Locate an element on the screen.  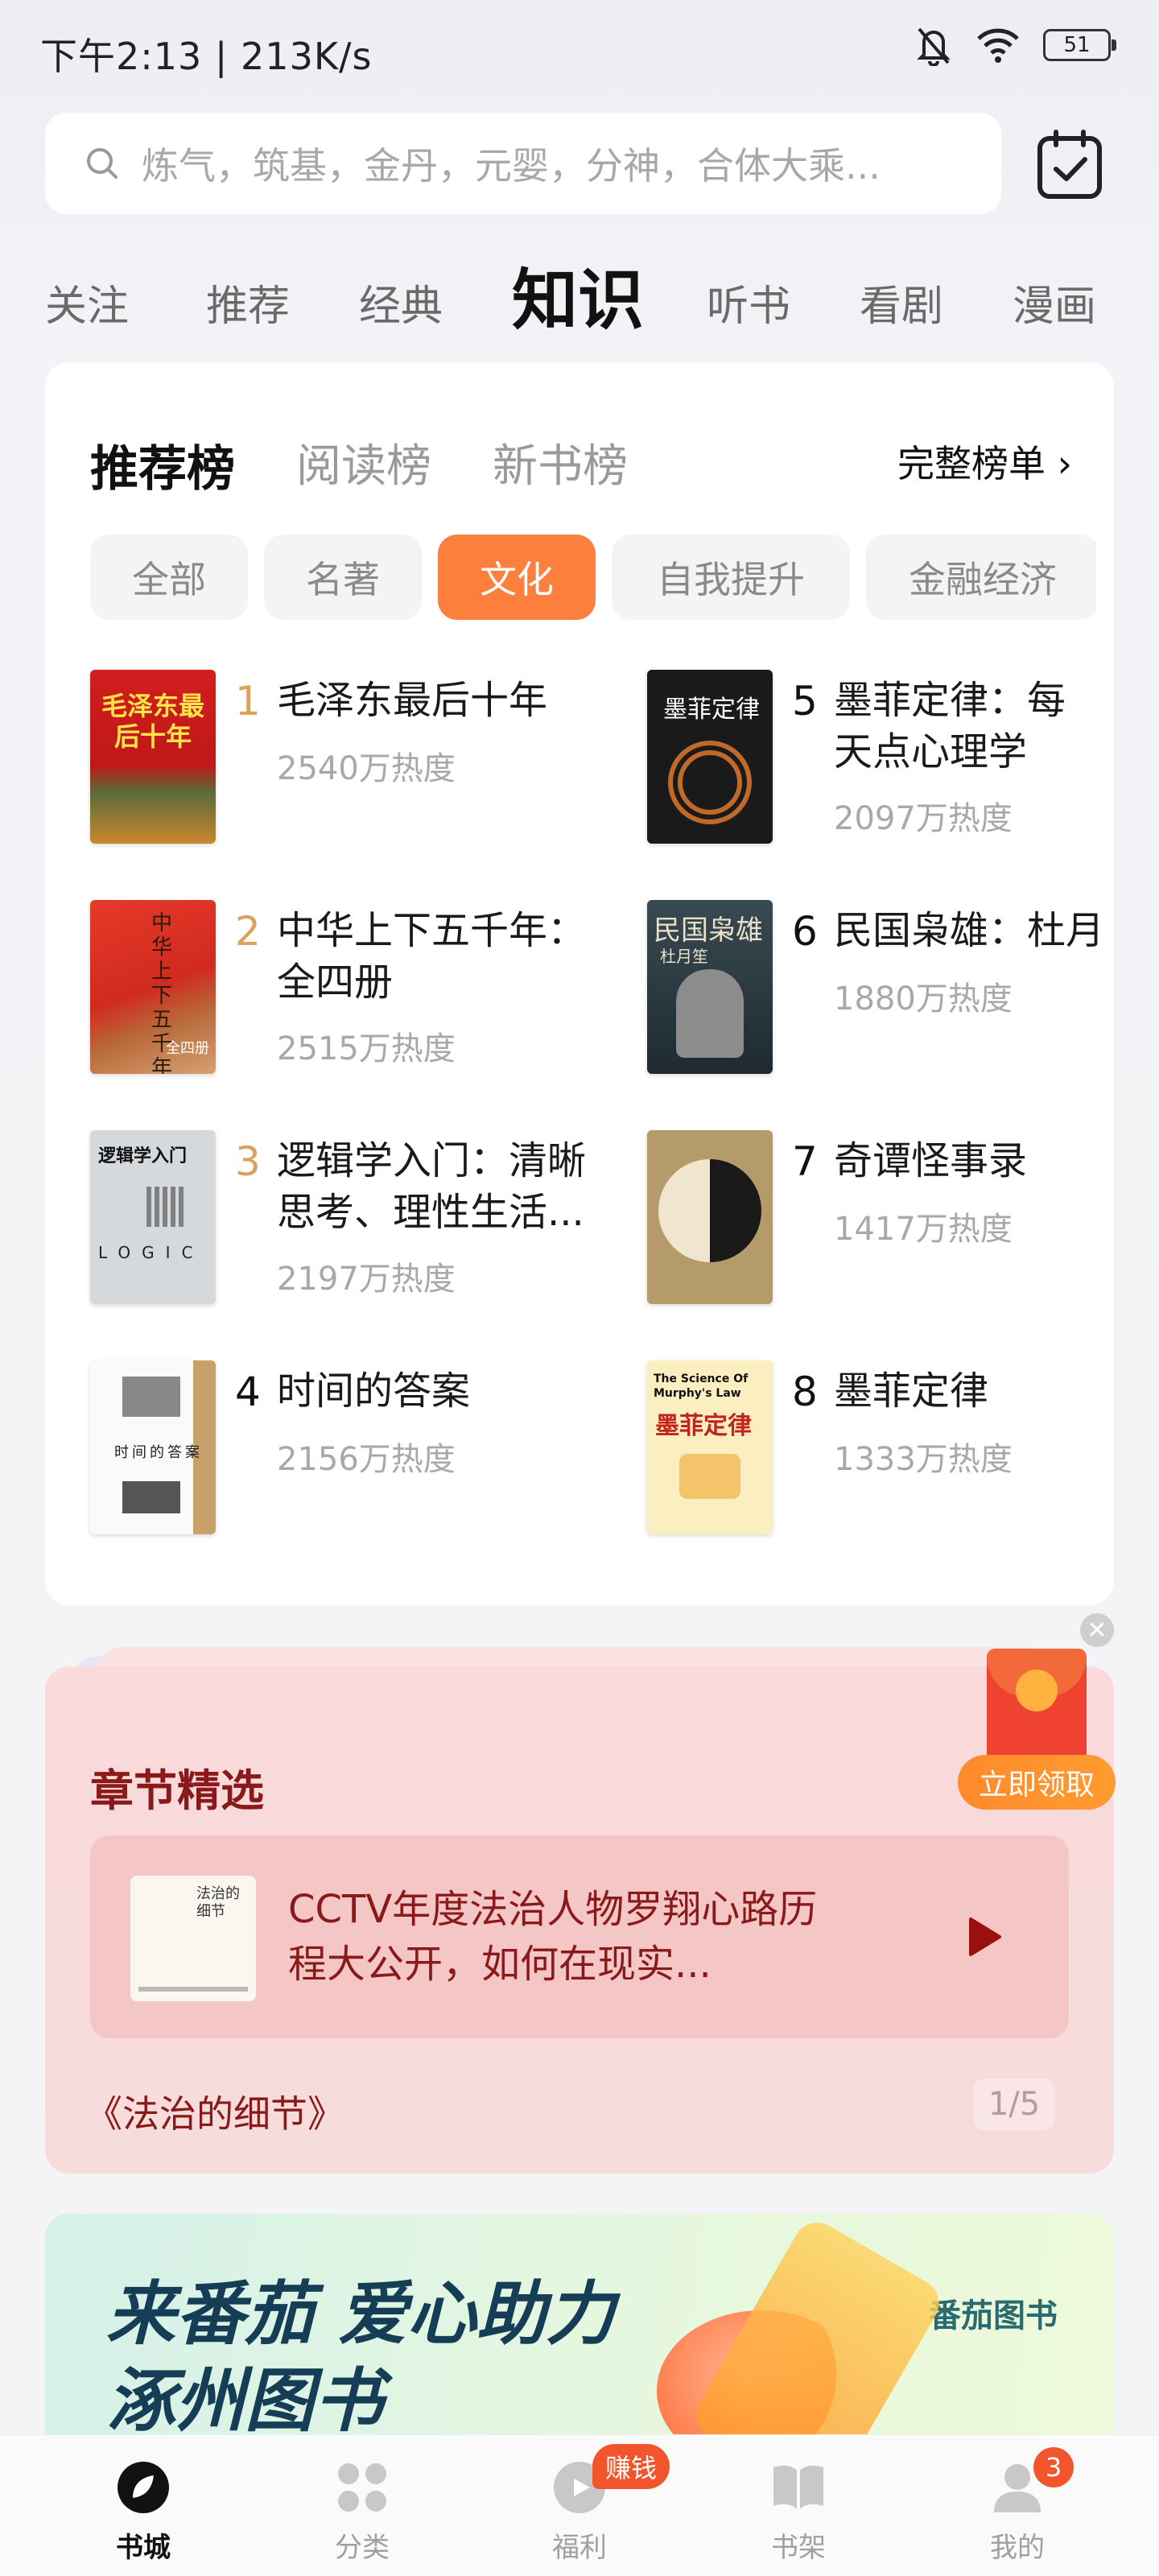
rank-number: 5 is located at coordinates (805, 701).